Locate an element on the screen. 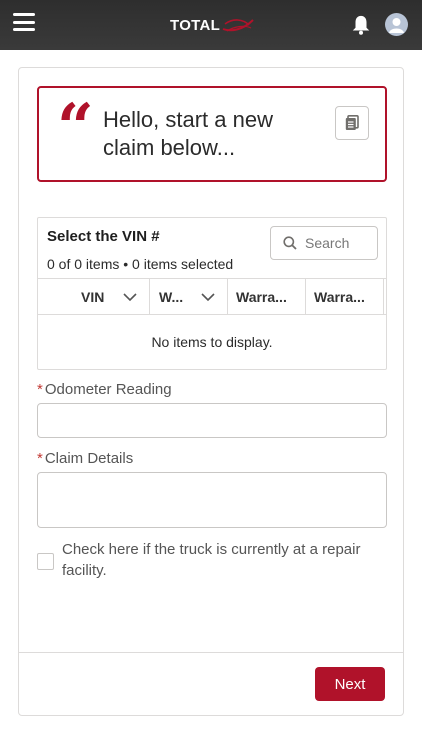 This screenshot has height=750, width=422. top-navigation-bar: TOTAL is located at coordinates (211, 25).